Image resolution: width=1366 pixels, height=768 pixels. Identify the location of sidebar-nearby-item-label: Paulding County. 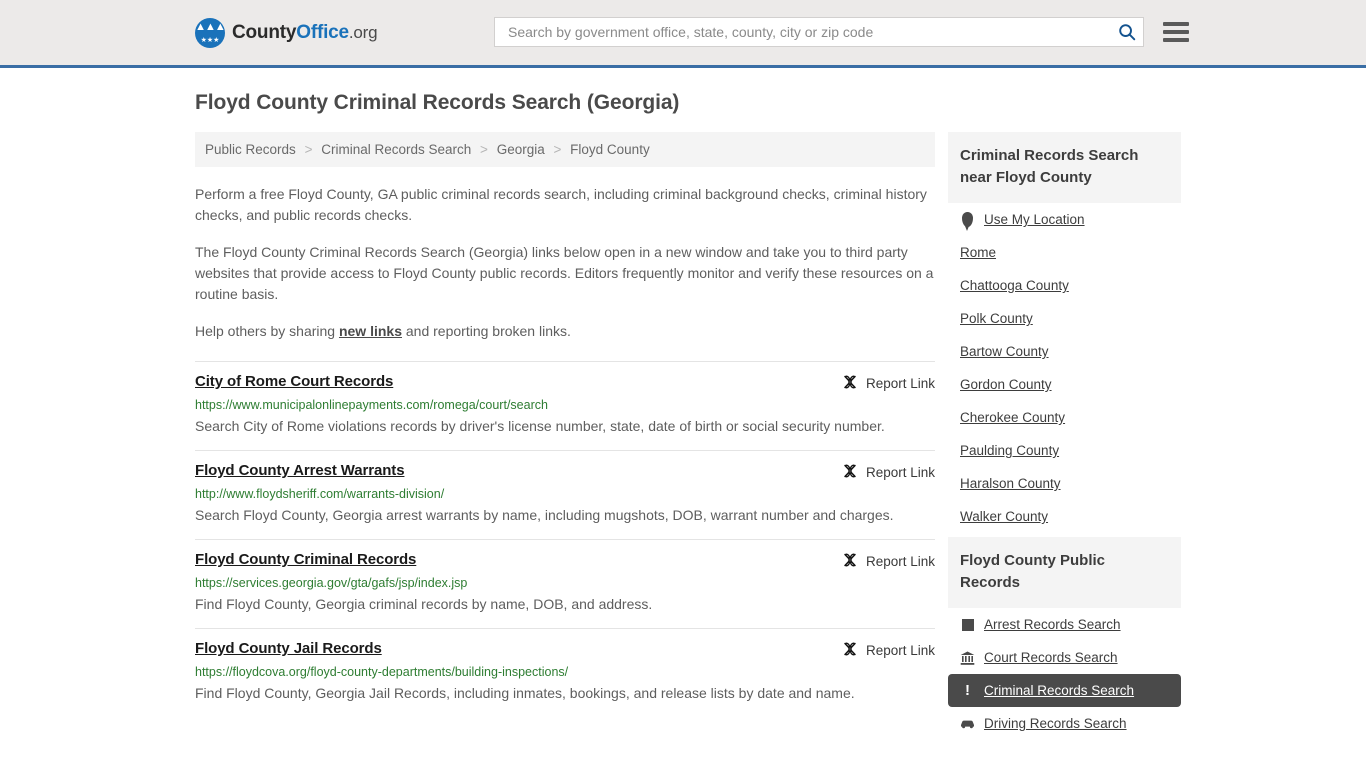
(1009, 450).